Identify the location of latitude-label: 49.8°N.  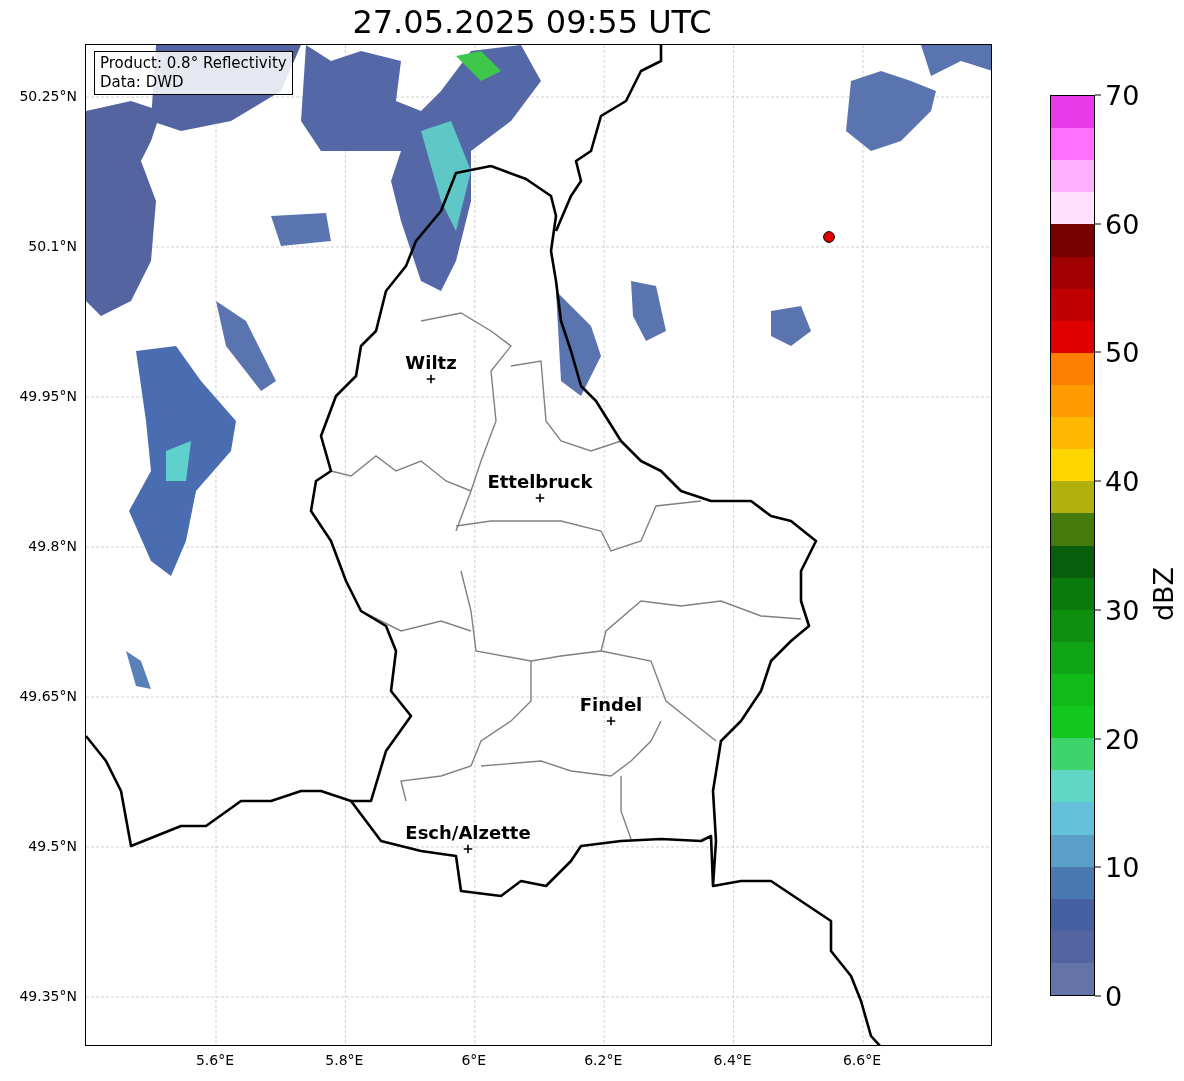
(52, 546).